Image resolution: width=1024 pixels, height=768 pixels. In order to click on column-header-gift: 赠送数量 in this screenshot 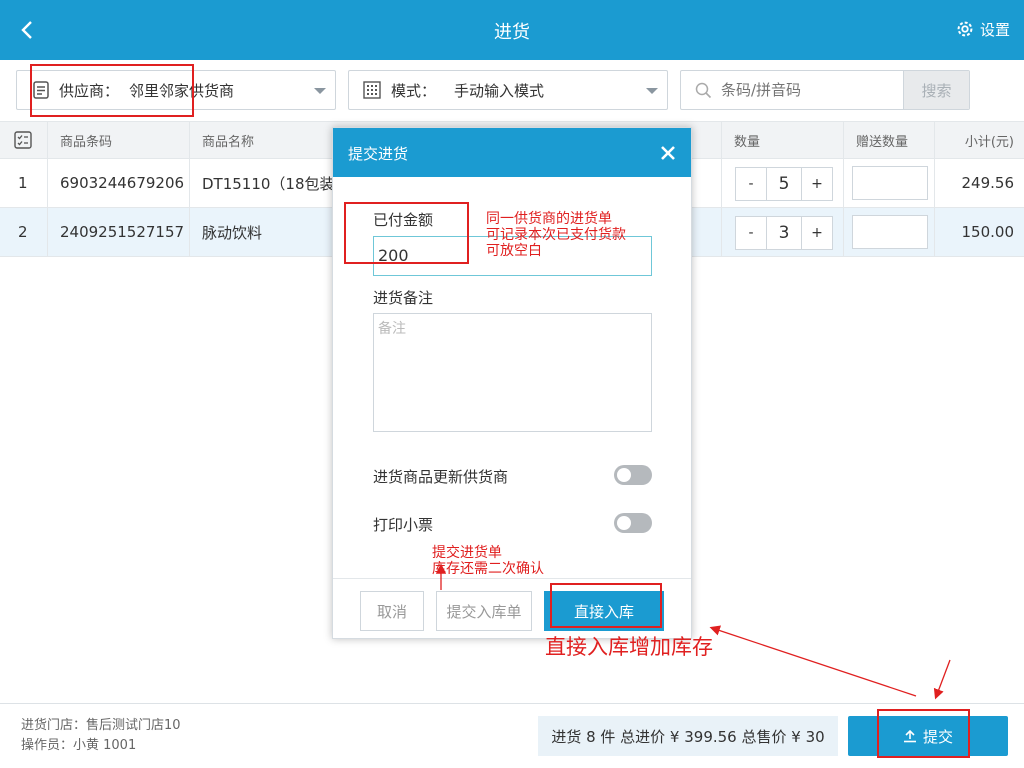, I will do `click(889, 140)`.